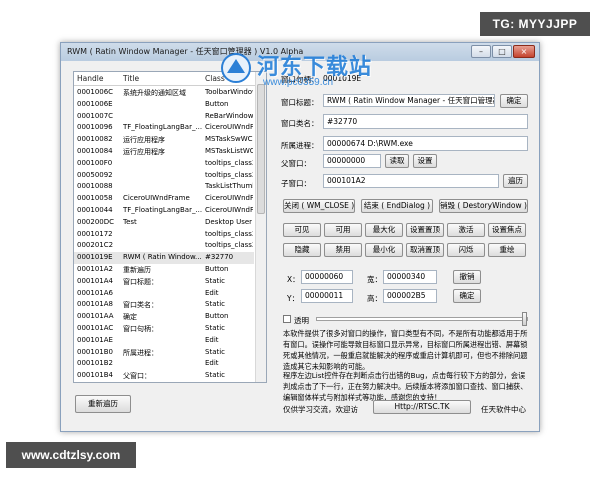 Image resolution: width=600 pixels, height=480 pixels. I want to click on row-handle: 000101AE, so click(95, 339).